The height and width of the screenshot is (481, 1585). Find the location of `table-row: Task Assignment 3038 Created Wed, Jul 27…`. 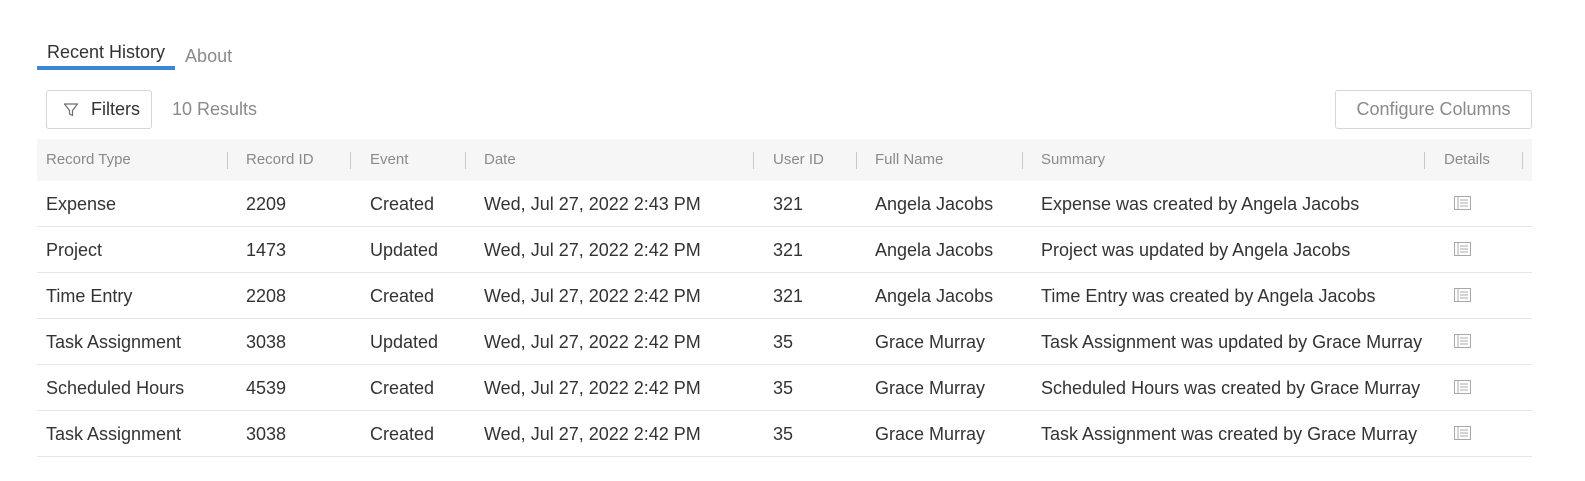

table-row: Task Assignment 3038 Created Wed, Jul 27… is located at coordinates (784, 434).